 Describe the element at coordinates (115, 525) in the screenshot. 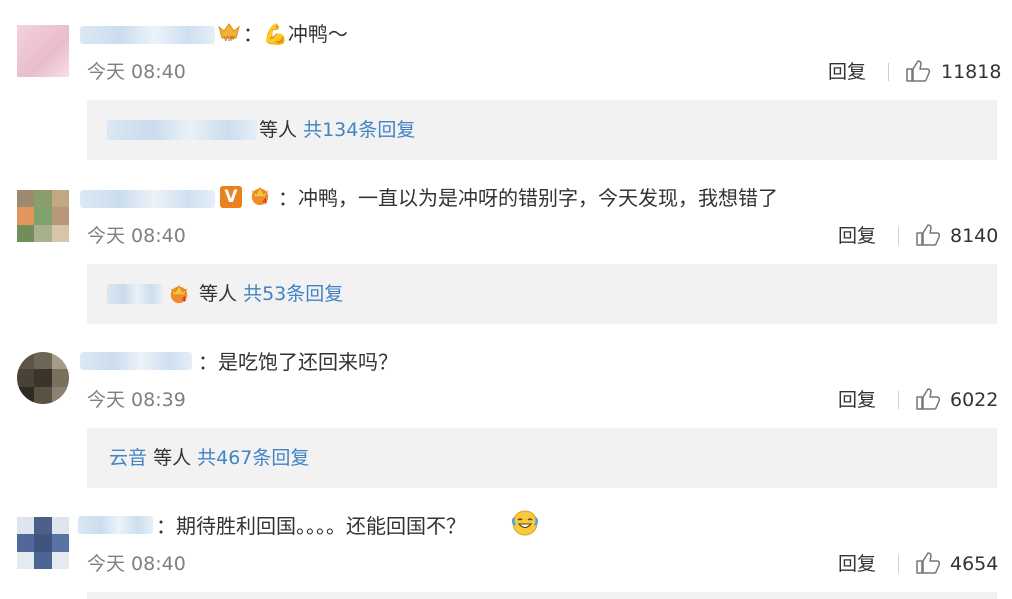

I see `username-blurred` at that location.